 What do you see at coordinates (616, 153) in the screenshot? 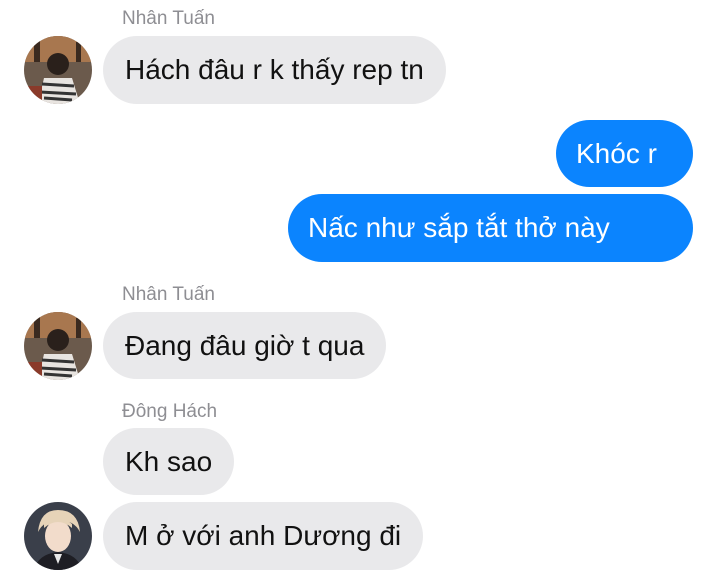
I see `message-text: Khóc r` at bounding box center [616, 153].